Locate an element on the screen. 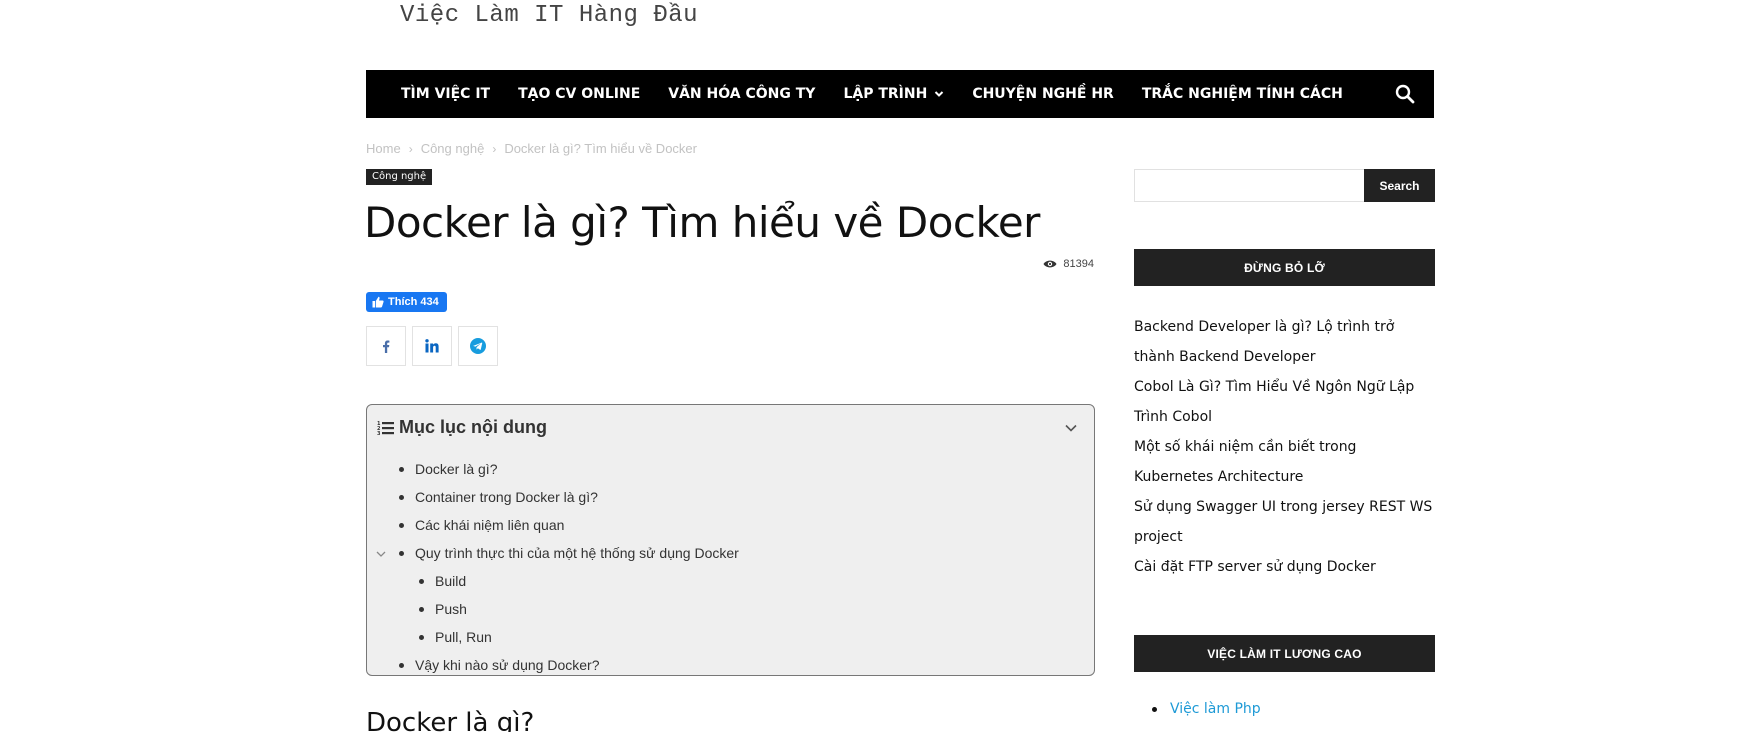 This screenshot has width=1737, height=732. nav-label: LẬP TRÌNH is located at coordinates (885, 94).